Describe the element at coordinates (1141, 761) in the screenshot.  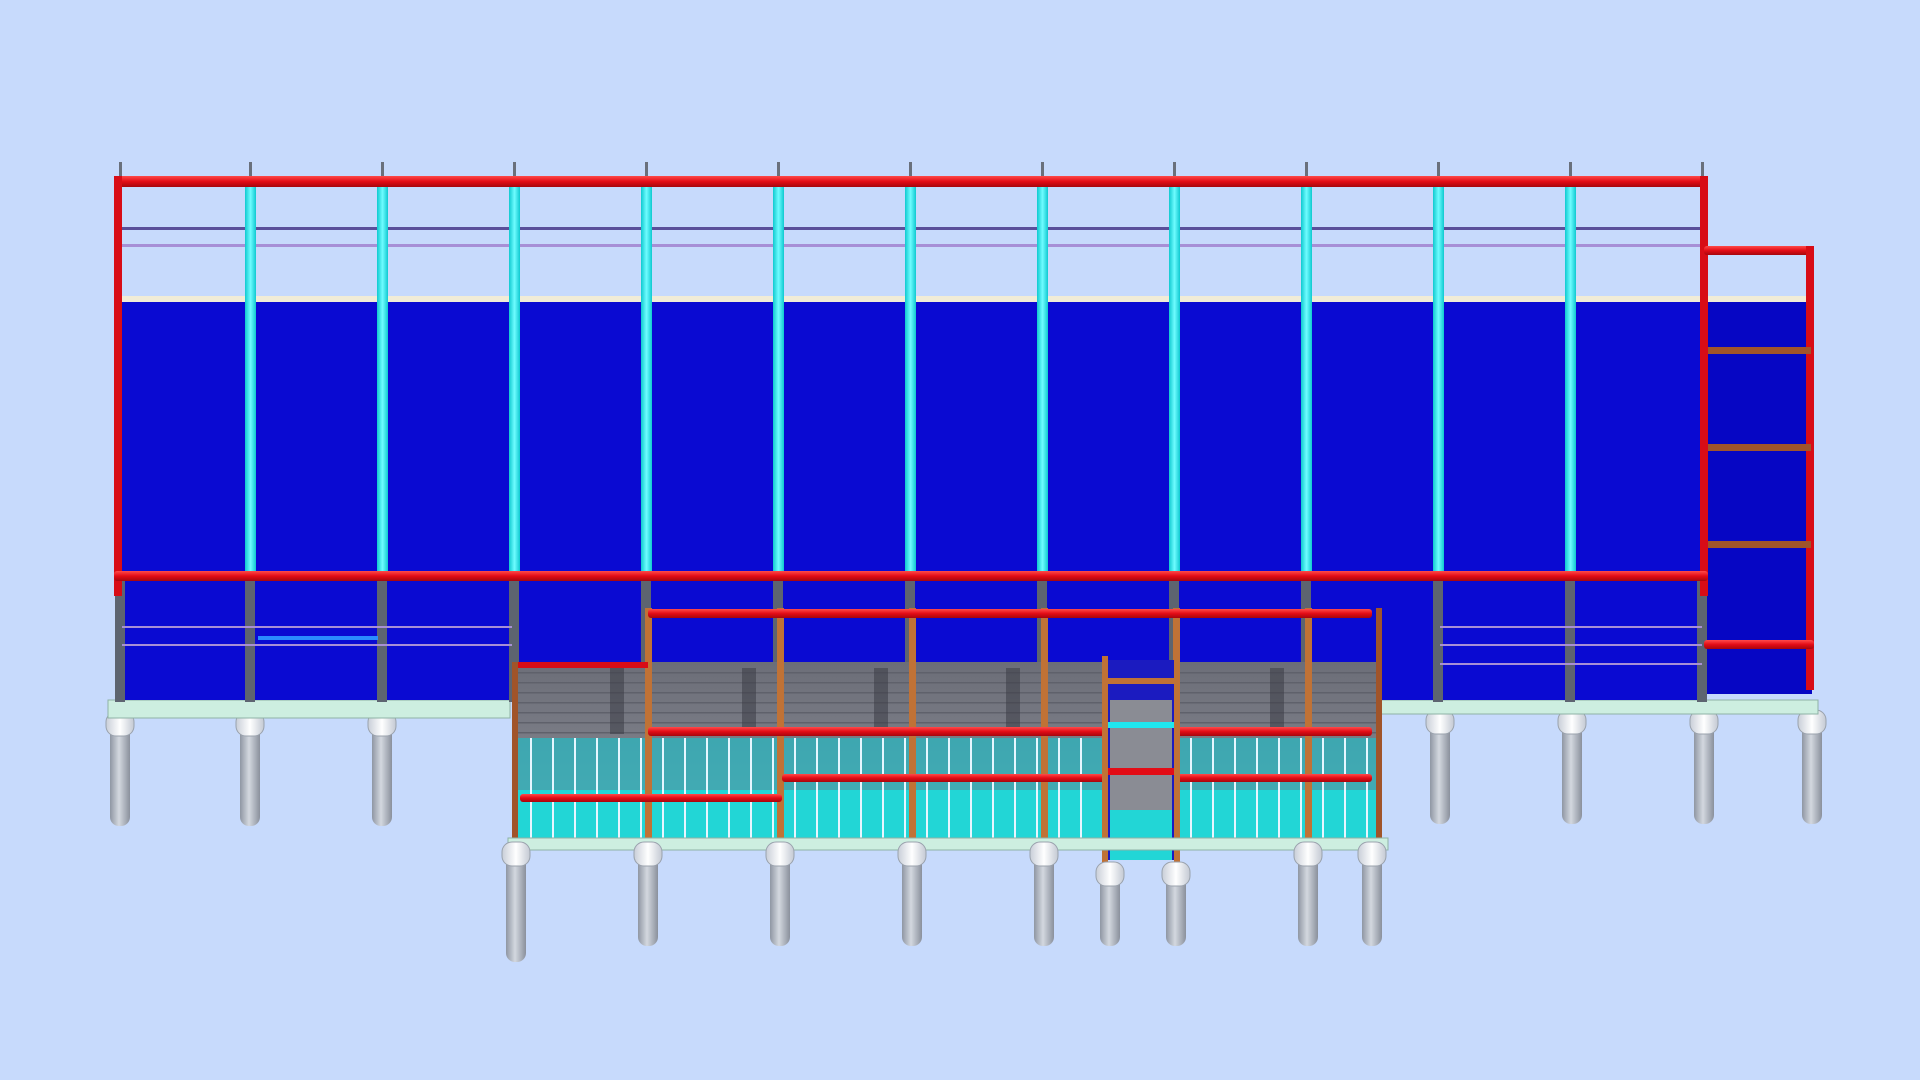
I see `stair-tower` at that location.